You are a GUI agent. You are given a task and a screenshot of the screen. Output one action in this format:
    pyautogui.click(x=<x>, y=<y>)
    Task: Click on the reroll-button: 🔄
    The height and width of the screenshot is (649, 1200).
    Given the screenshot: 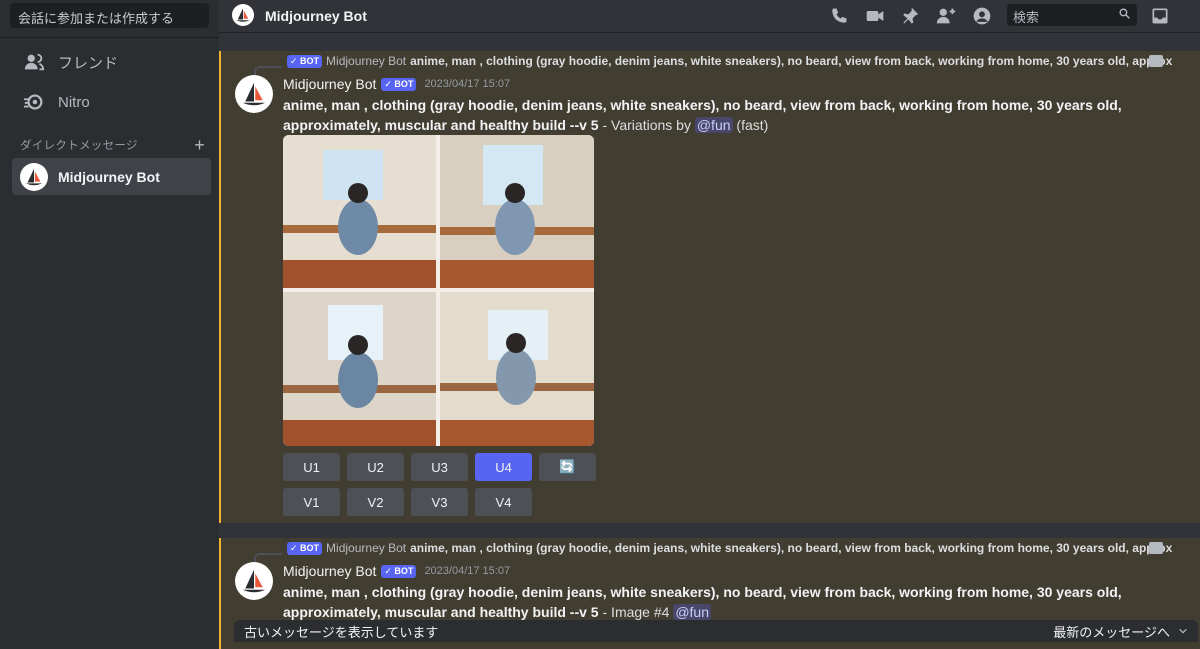 What is the action you would take?
    pyautogui.click(x=567, y=467)
    